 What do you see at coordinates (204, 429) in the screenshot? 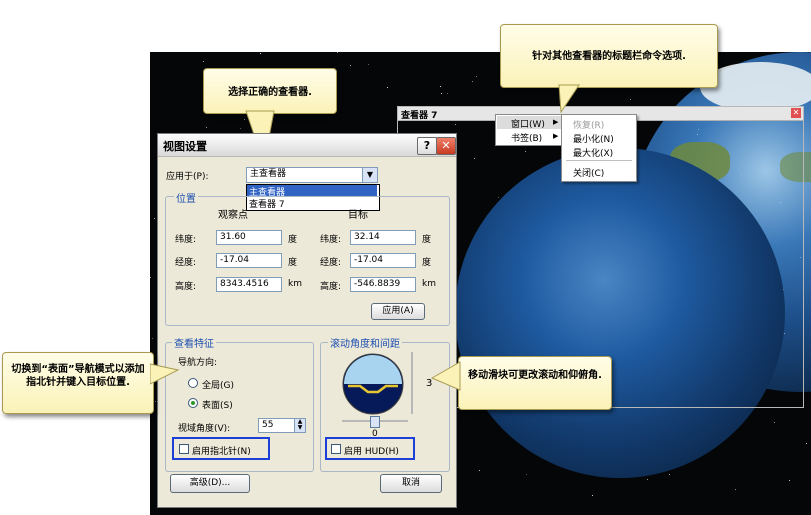
I see `fov-label: 视域角度(V):` at bounding box center [204, 429].